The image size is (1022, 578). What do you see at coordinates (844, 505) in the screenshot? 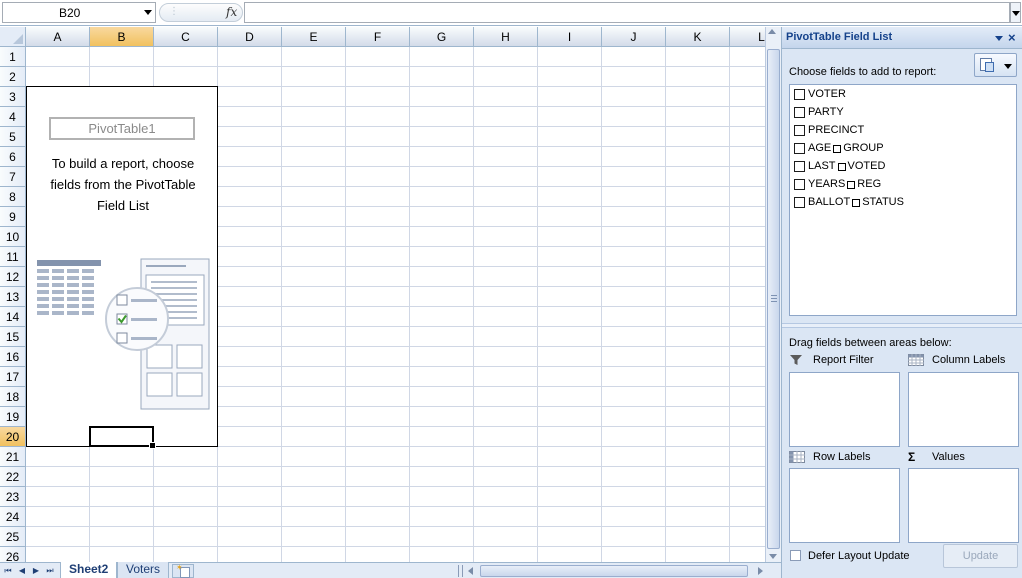
I see `row-labels-area` at bounding box center [844, 505].